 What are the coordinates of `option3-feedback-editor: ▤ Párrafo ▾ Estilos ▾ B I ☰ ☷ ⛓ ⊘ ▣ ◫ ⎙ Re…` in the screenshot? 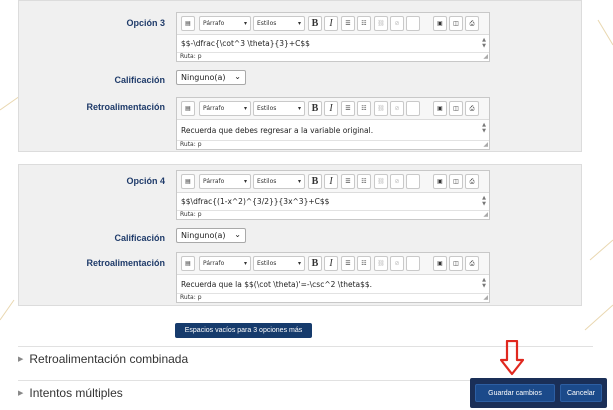 It's located at (333, 123).